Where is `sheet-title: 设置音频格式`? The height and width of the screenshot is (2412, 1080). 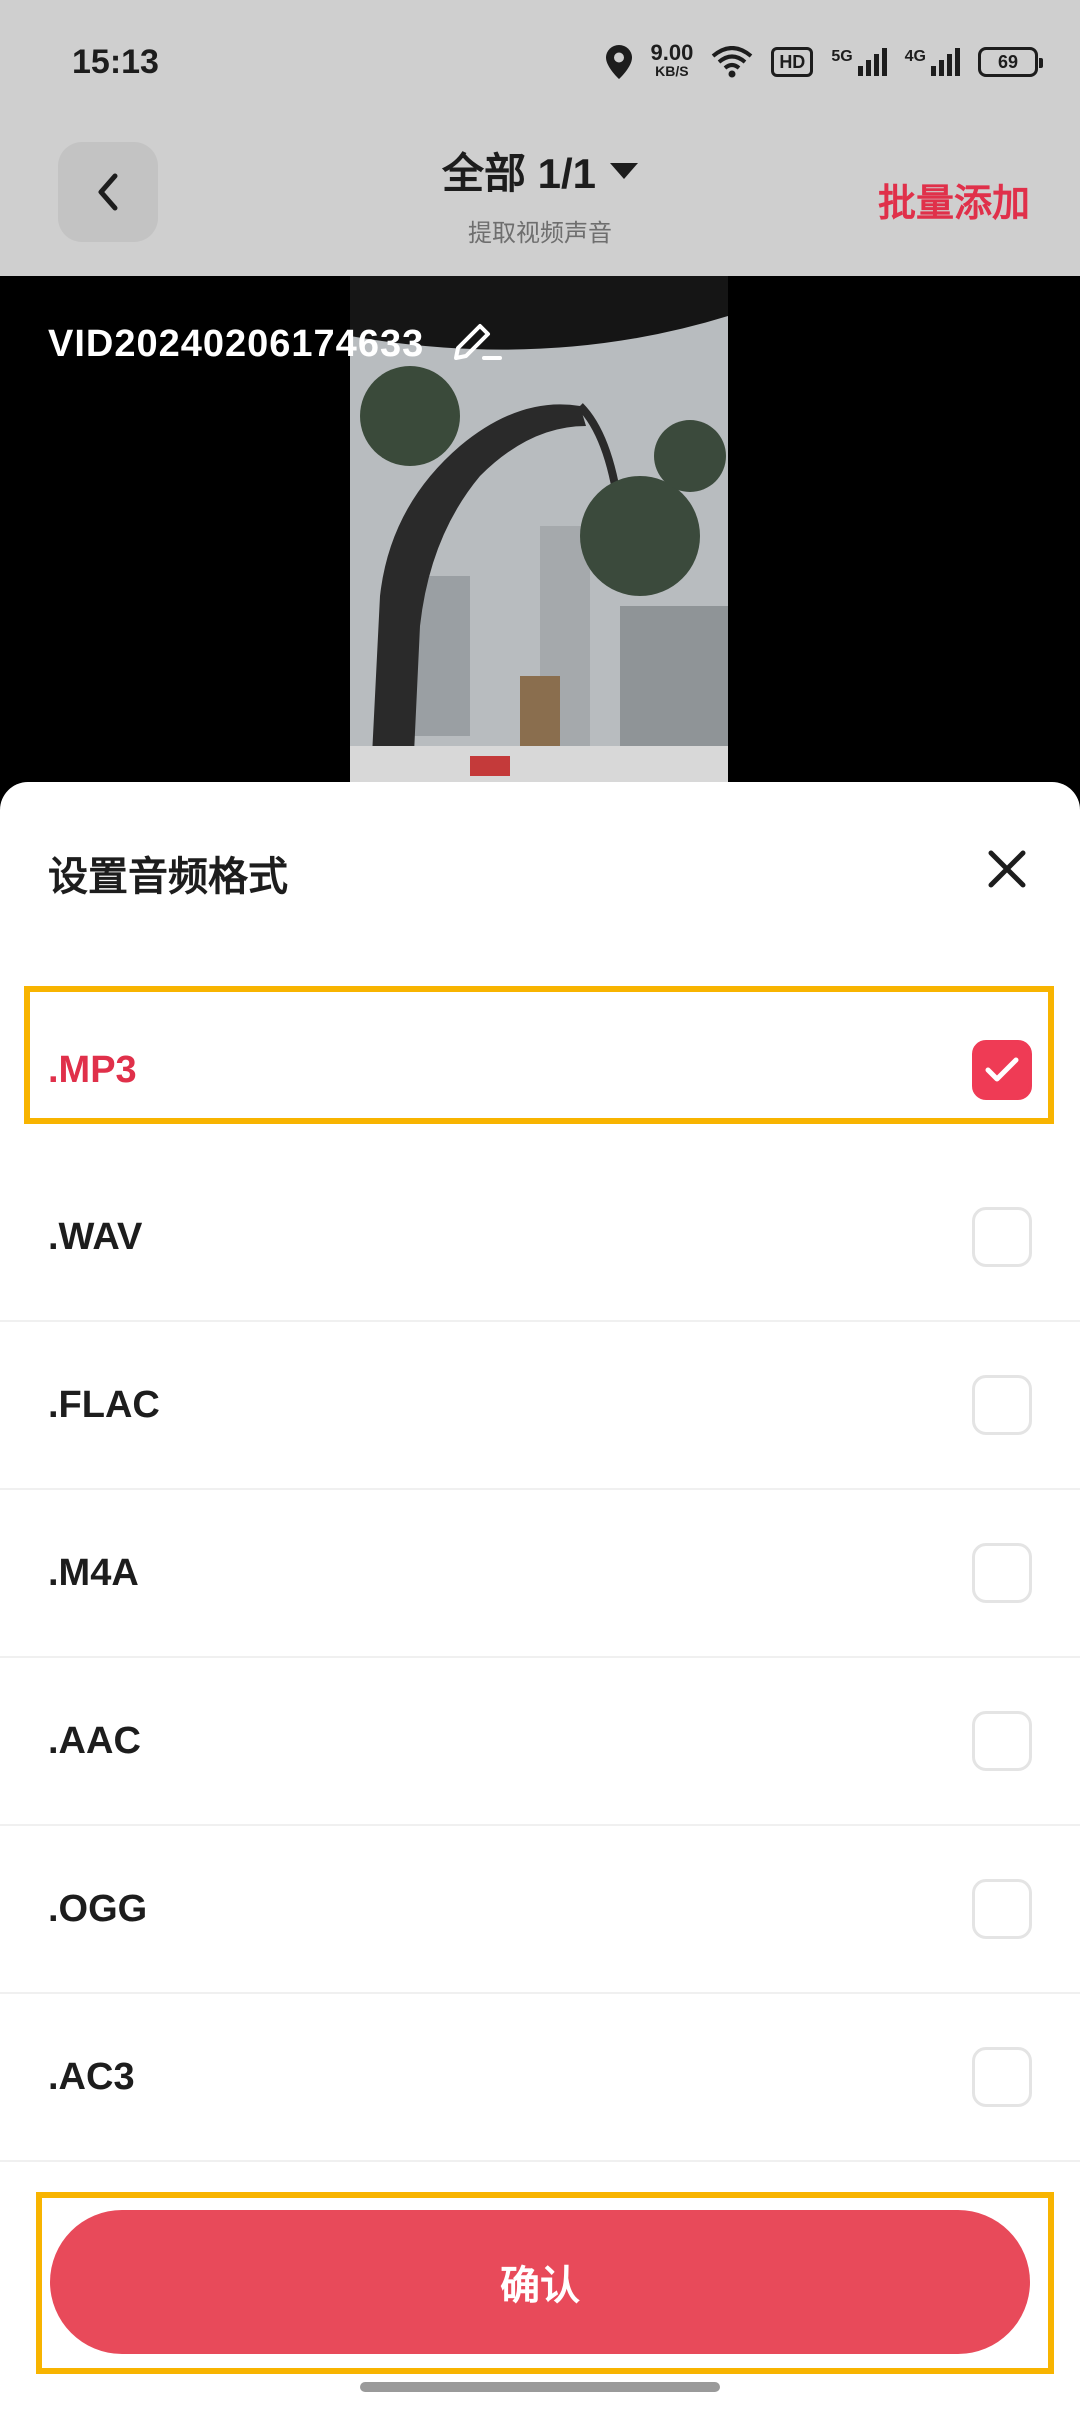
sheet-title: 设置音频格式 is located at coordinates (168, 877).